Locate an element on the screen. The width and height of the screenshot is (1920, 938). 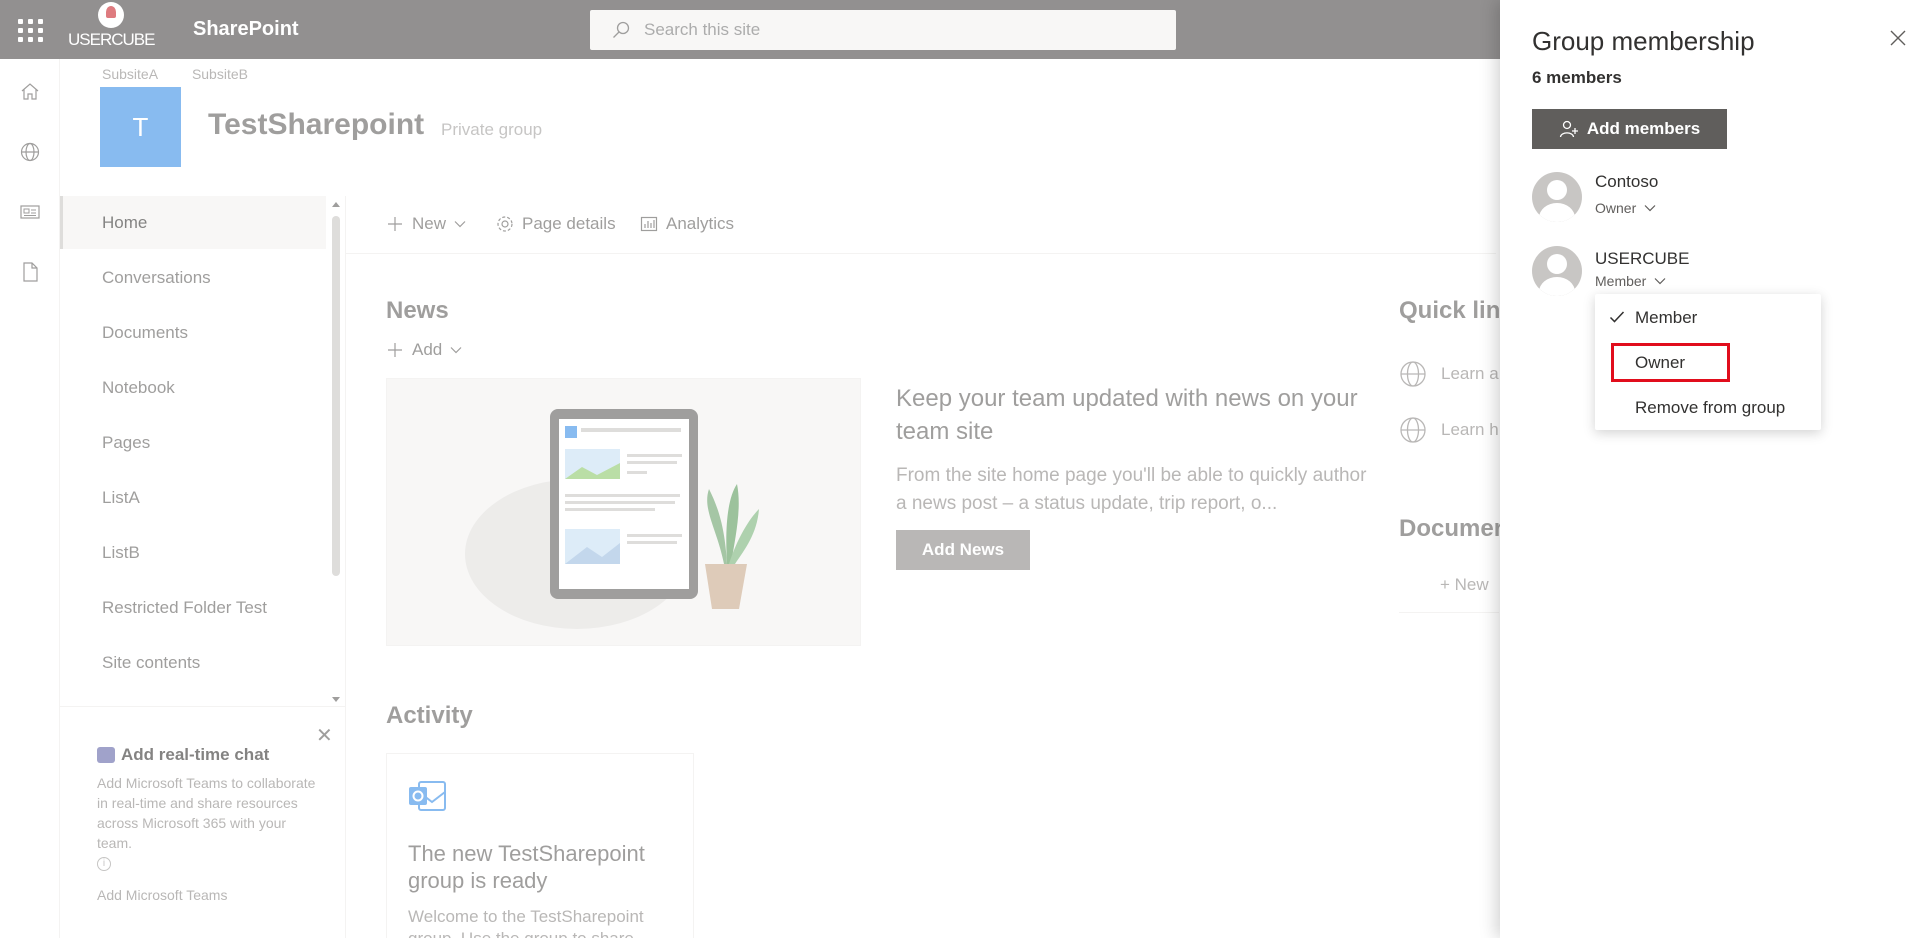
member-name: USERCUBE is located at coordinates (1642, 259).